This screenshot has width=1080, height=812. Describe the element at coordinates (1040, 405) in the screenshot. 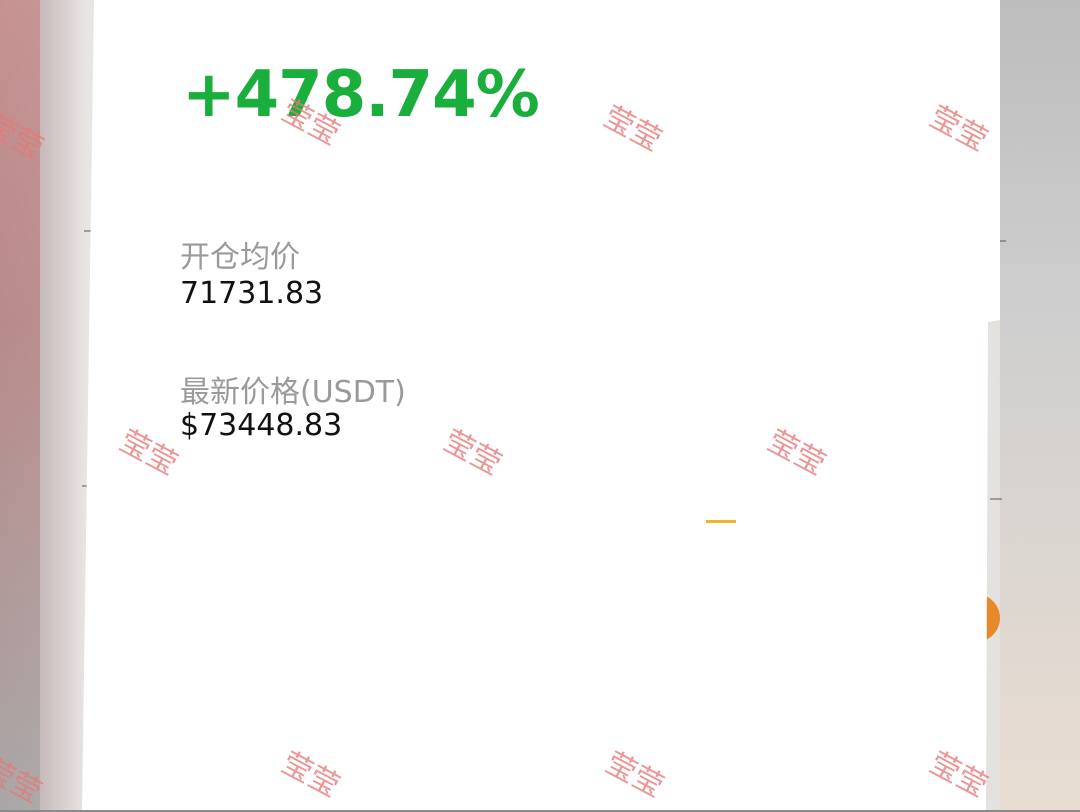

I see `background-right-edge` at that location.